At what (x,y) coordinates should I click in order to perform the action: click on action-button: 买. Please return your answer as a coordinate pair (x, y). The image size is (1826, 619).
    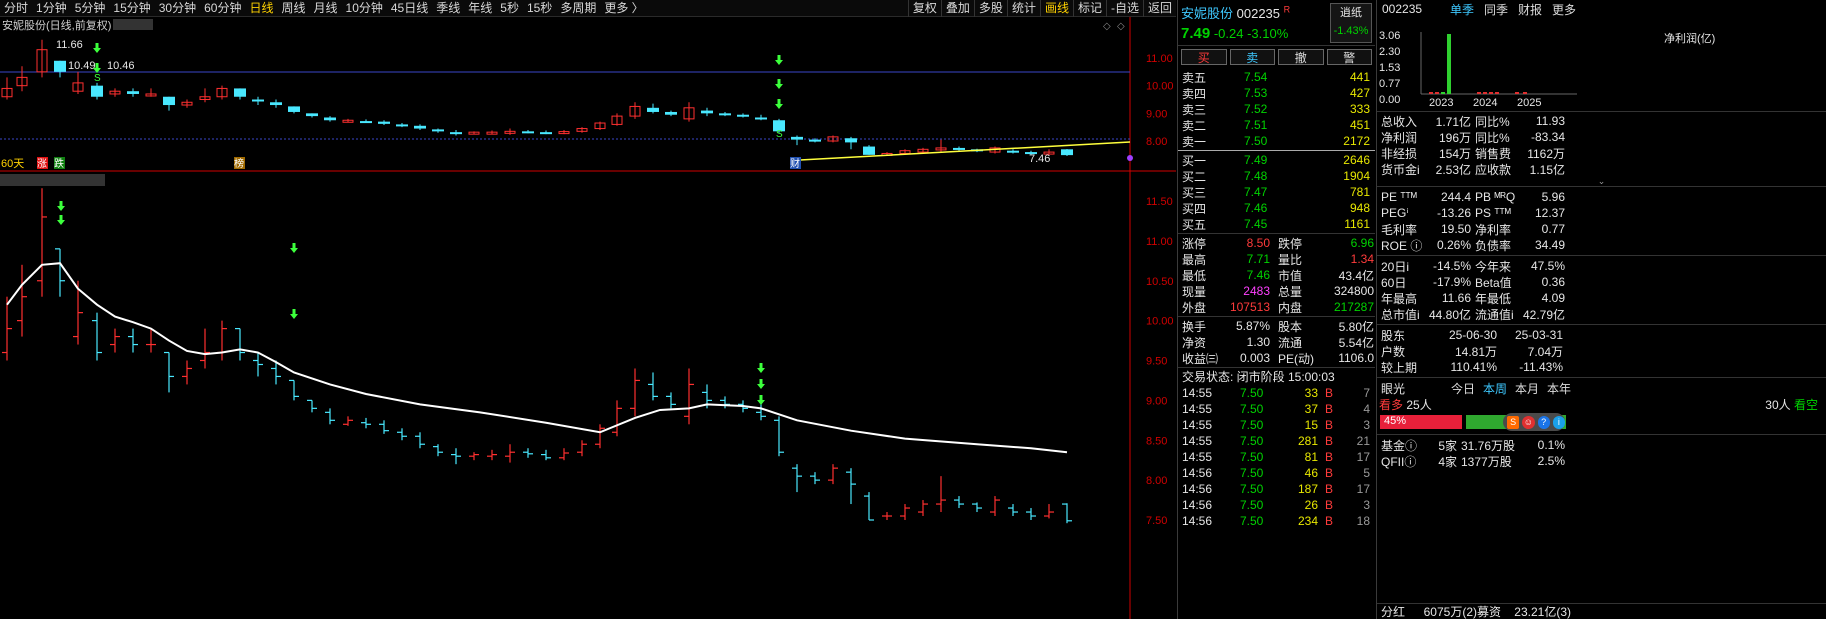
    Looking at the image, I should click on (1204, 57).